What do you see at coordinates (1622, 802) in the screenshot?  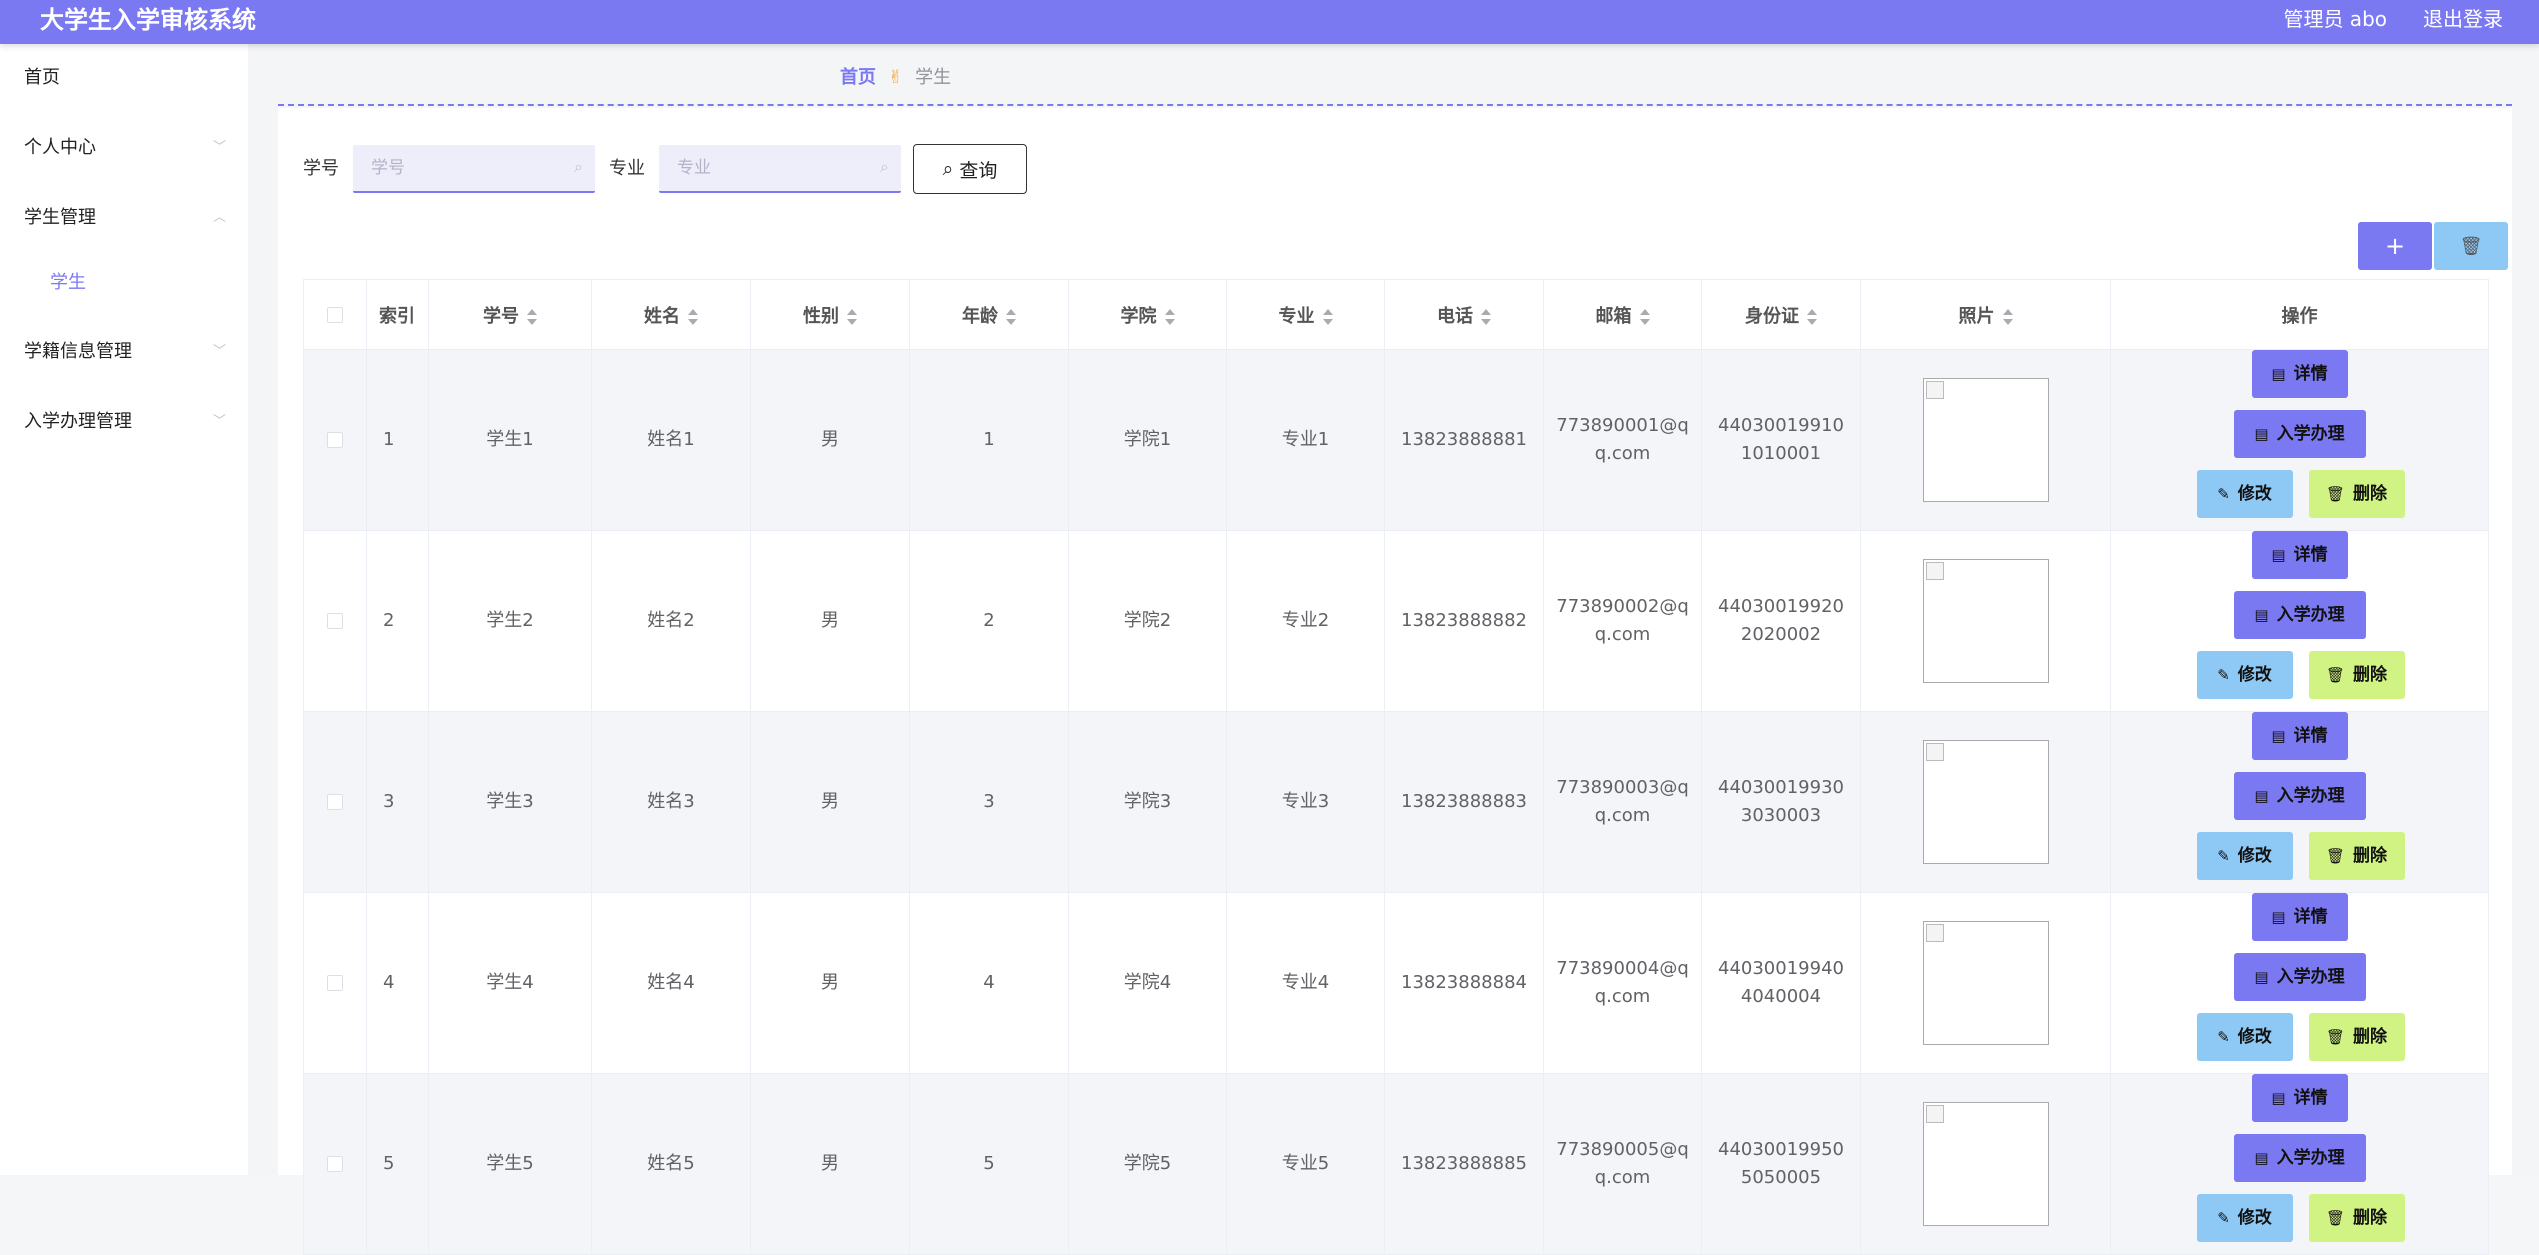 I see `cell-email: 773890003@qq.com` at bounding box center [1622, 802].